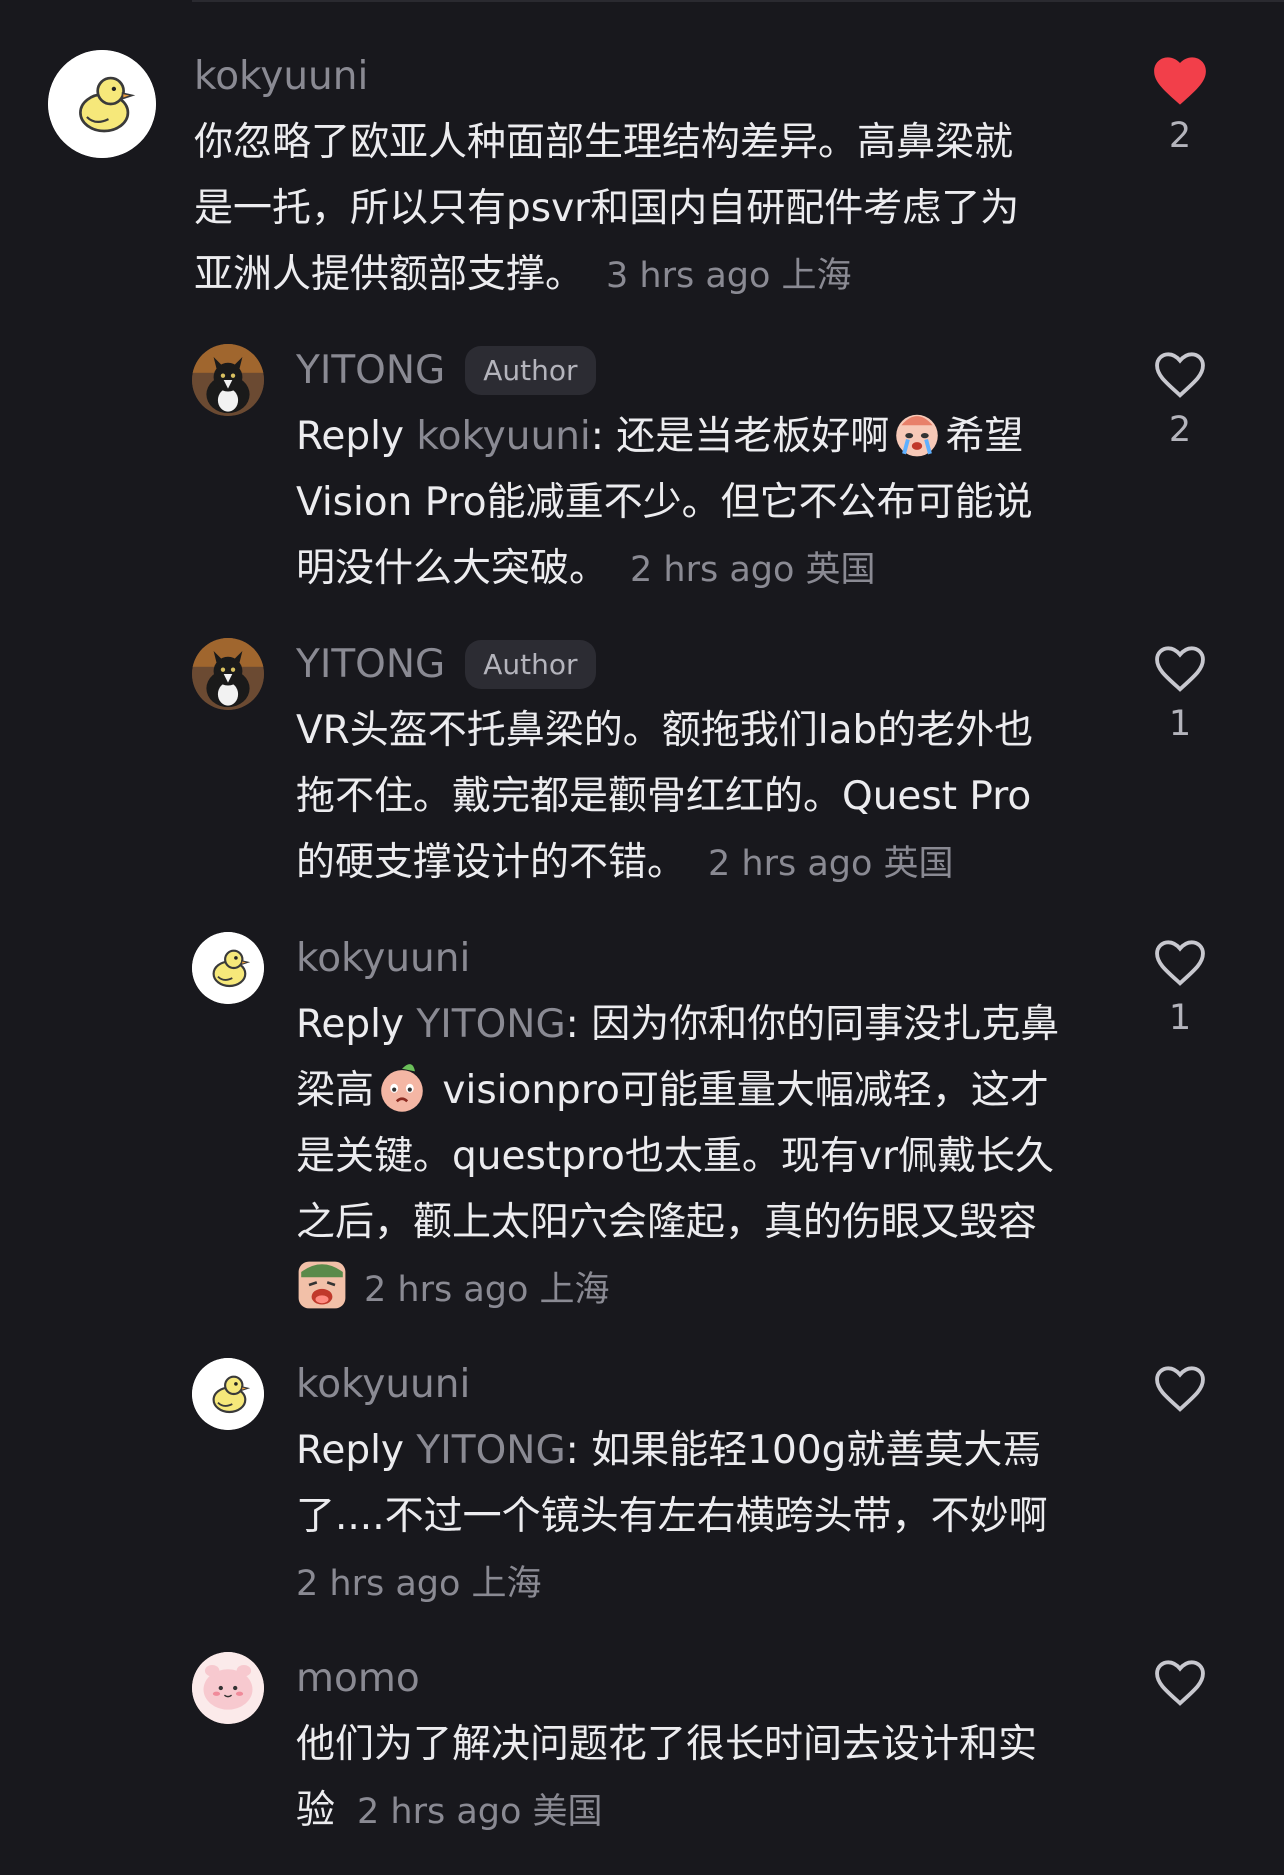  I want to click on reply-target: kokyuuni, so click(503, 436).